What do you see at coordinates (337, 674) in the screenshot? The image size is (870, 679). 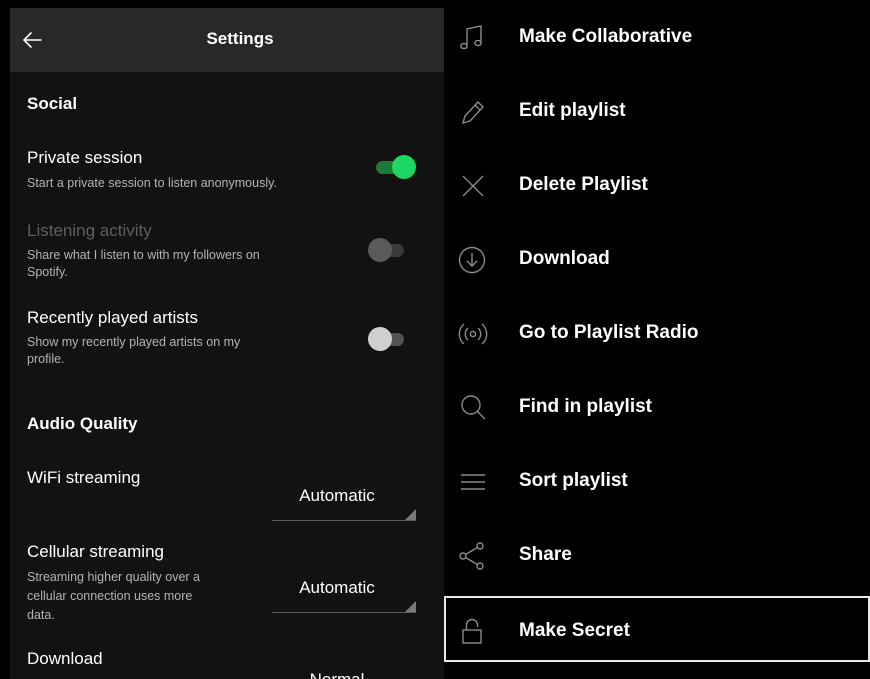 I see `download-quality-value: Normal` at bounding box center [337, 674].